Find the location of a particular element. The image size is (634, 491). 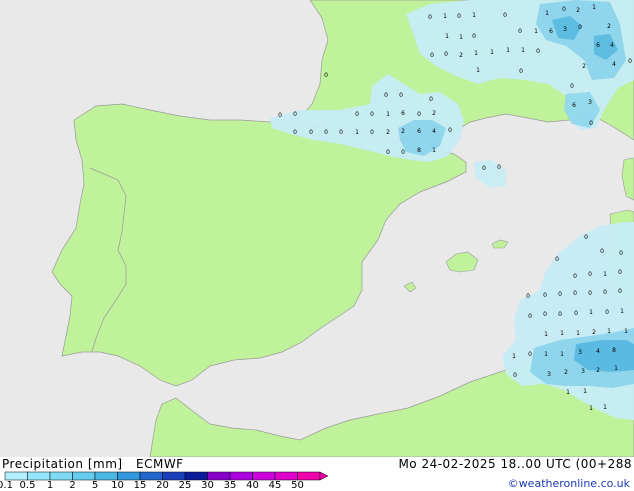

colorbar-tick-label: 15 is located at coordinates (140, 485).